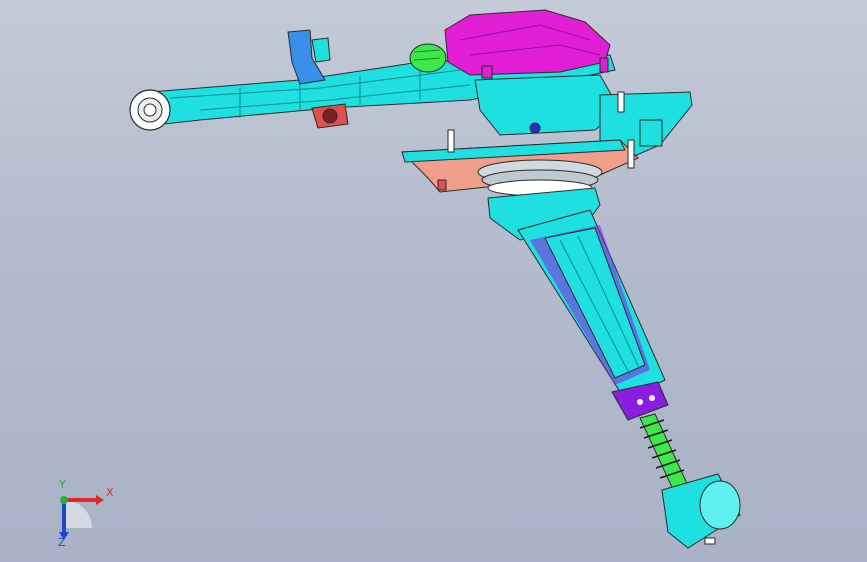  Describe the element at coordinates (62, 484) in the screenshot. I see `y-axis-label: Y` at that location.